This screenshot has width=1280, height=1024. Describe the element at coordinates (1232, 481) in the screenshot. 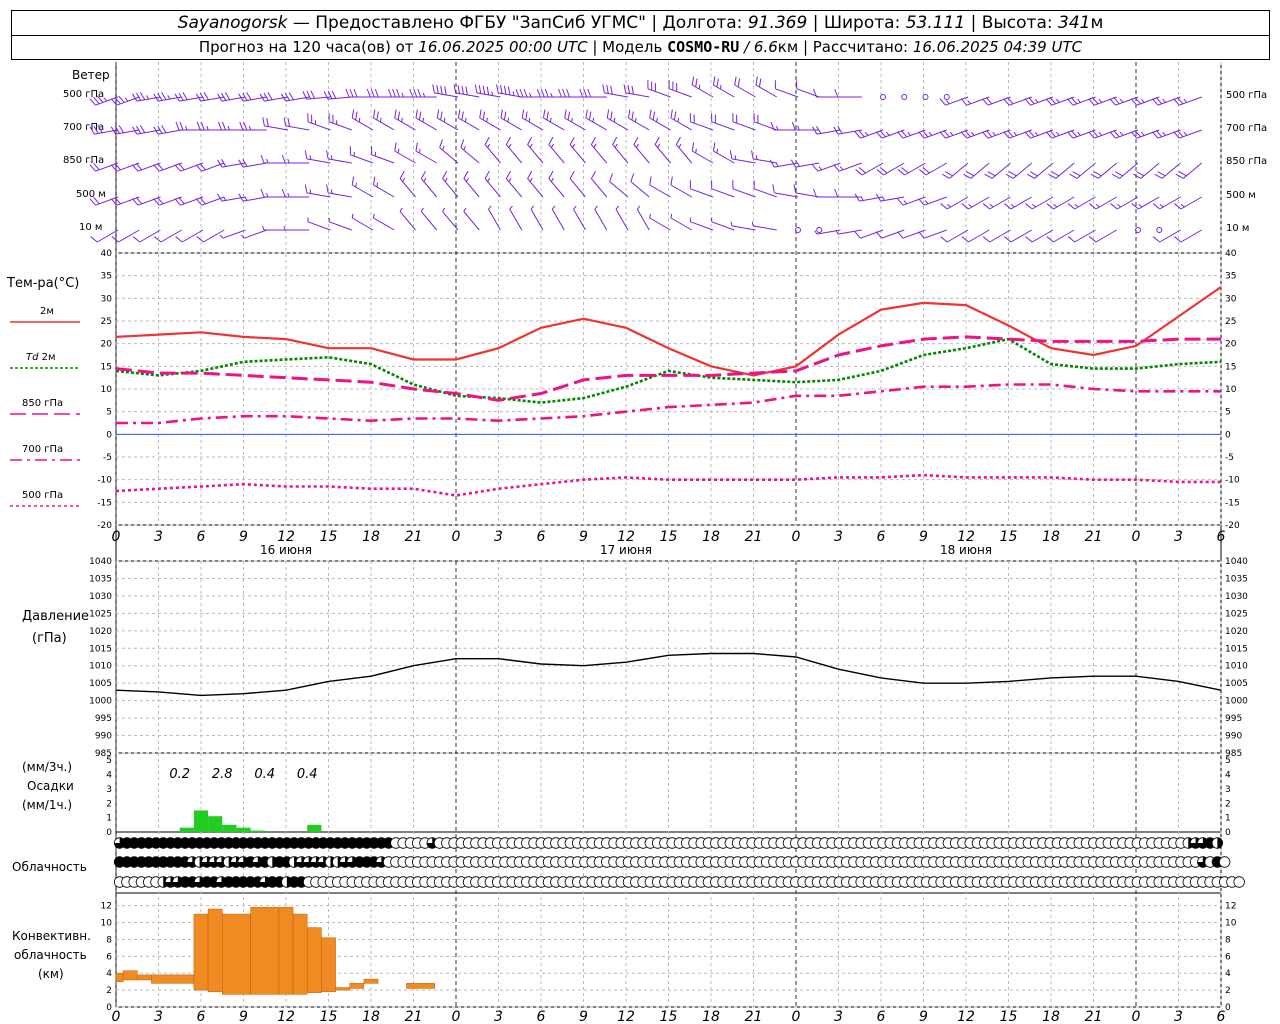

I see `temp-tick-right: -10` at that location.